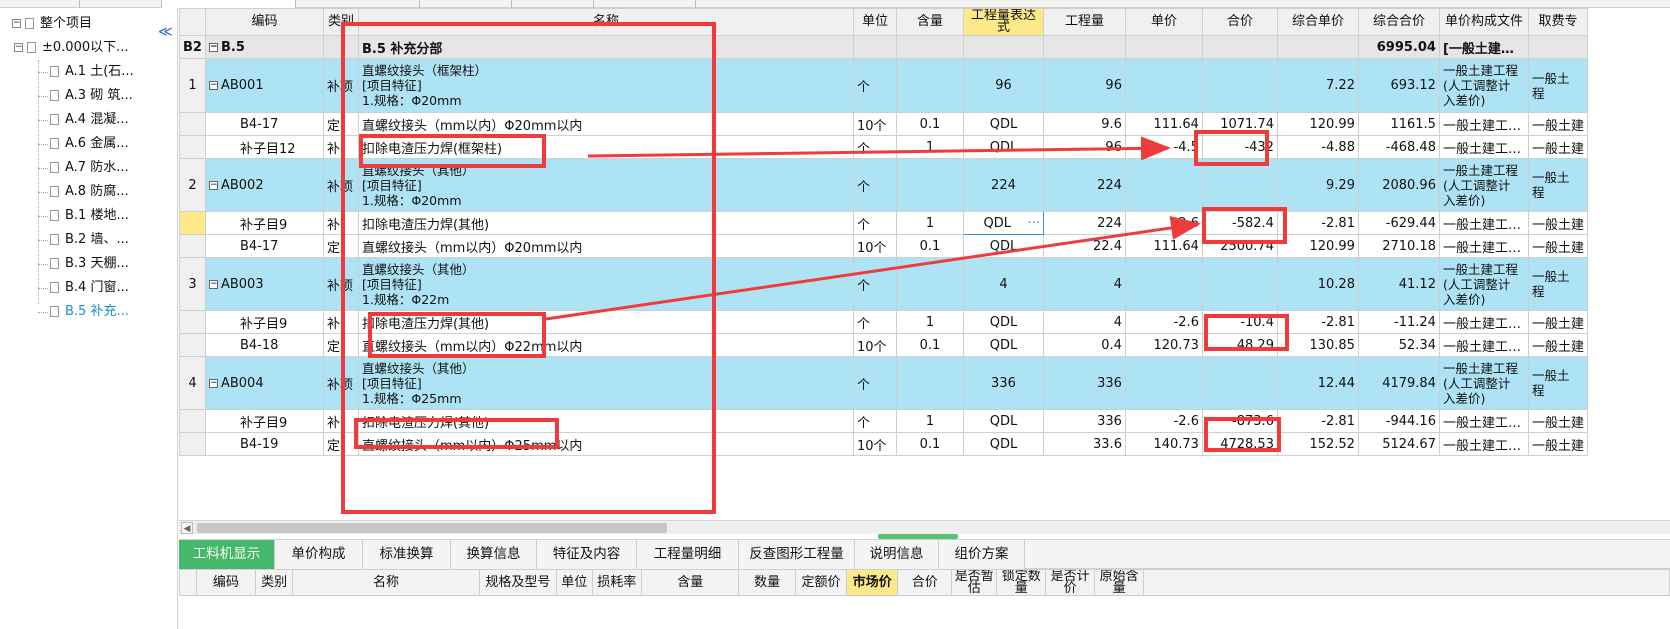 Image resolution: width=1670 pixels, height=629 pixels. Describe the element at coordinates (821, 582) in the screenshot. I see `resource-header-cell: 定额价` at that location.